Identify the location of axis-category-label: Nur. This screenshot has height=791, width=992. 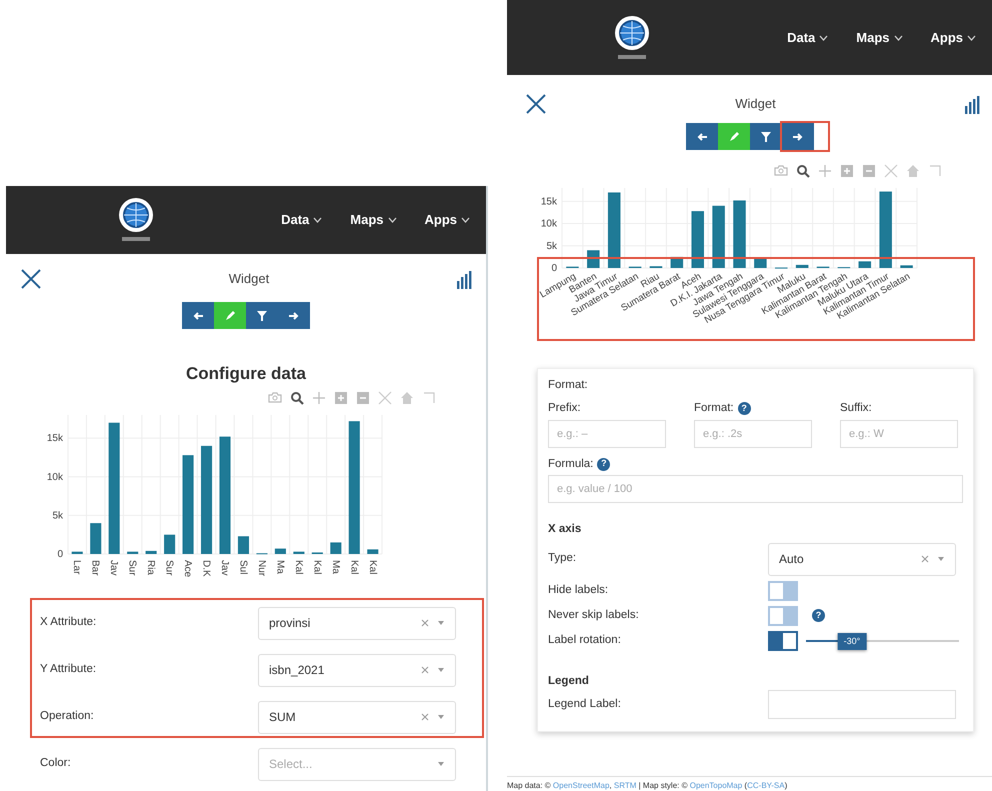
(261, 568).